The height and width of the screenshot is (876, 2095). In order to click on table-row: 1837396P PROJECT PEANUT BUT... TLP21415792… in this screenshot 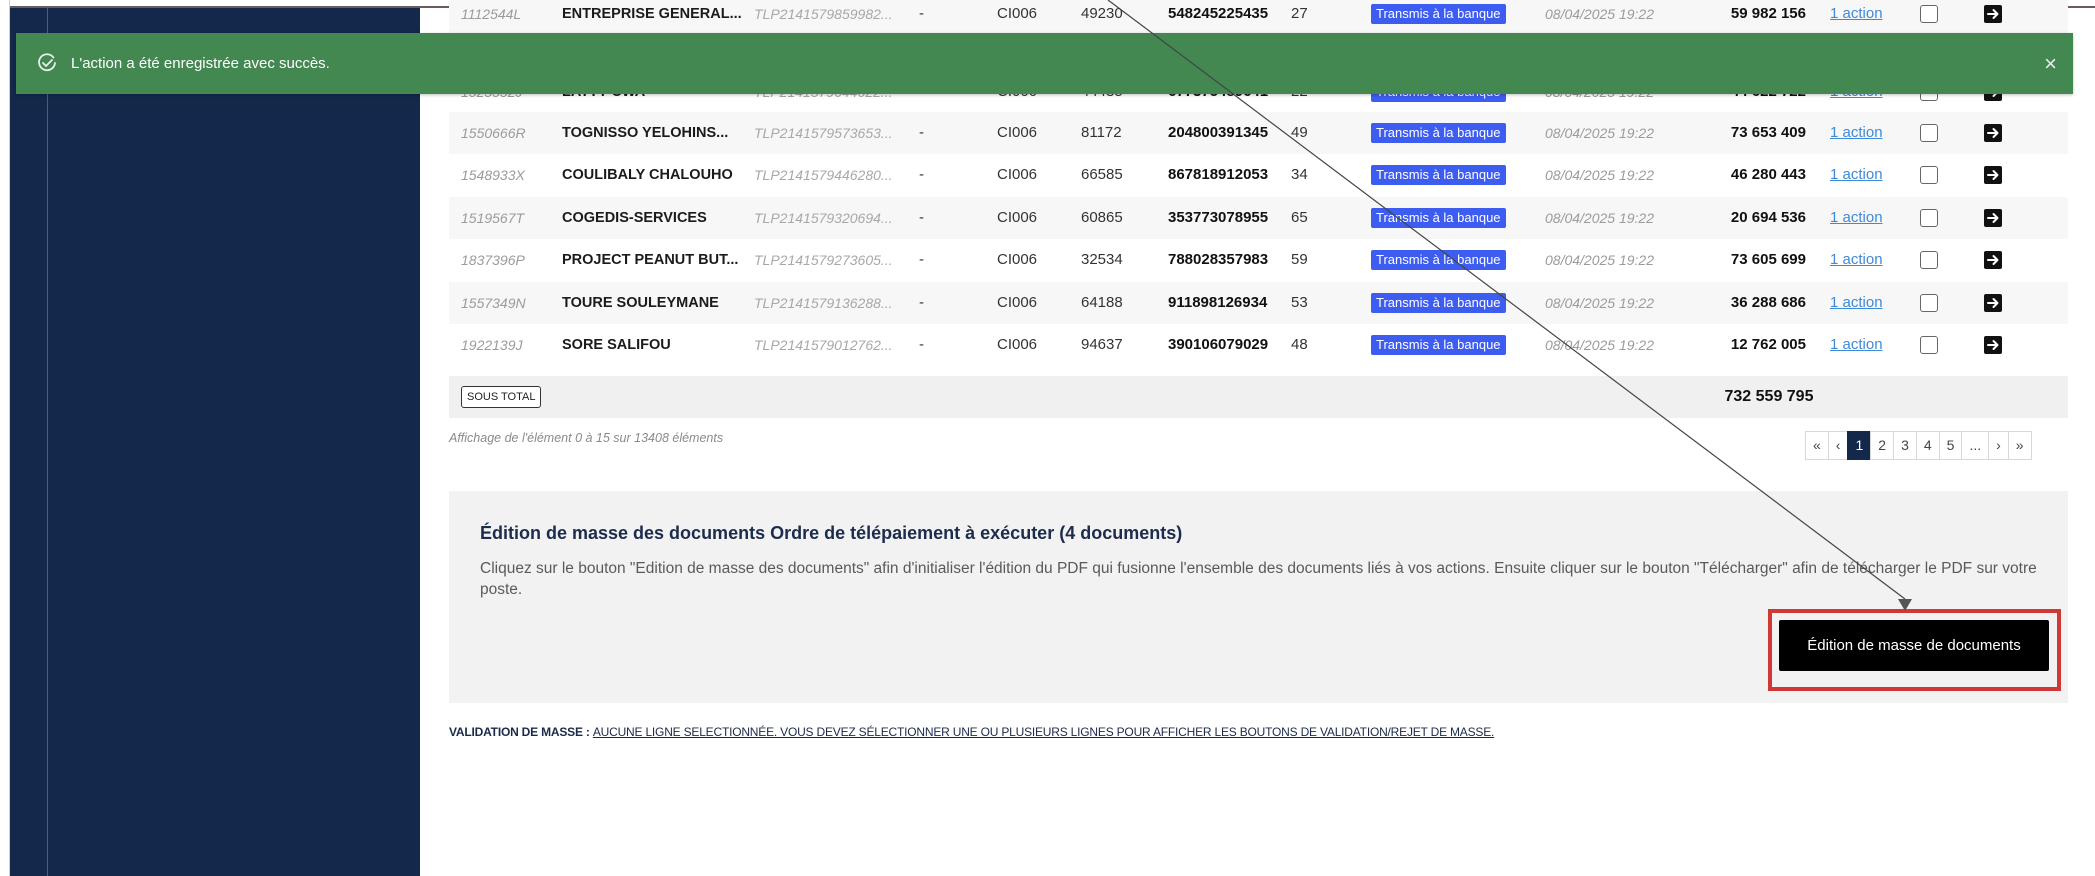, I will do `click(1258, 260)`.